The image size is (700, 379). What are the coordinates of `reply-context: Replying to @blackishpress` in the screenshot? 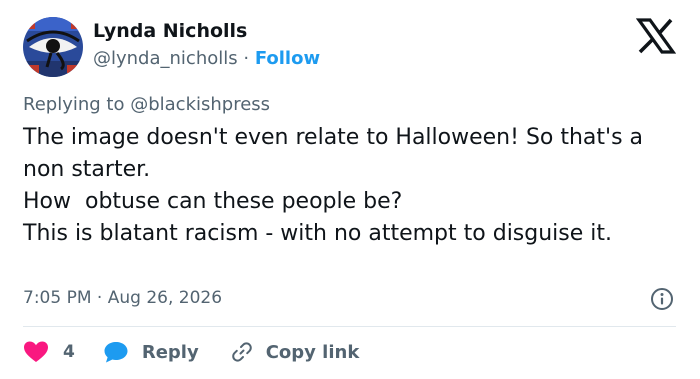 It's located at (146, 104).